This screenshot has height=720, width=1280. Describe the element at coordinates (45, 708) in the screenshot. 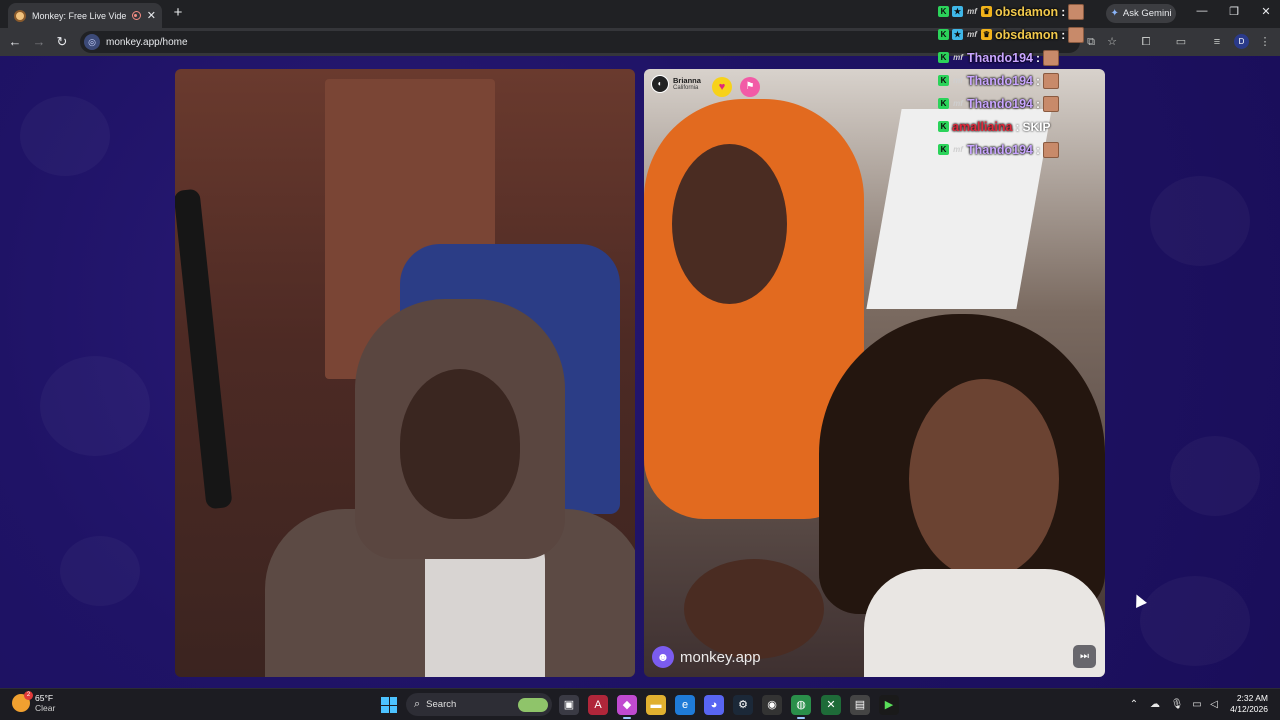

I see `weather-condition: Clear` at that location.